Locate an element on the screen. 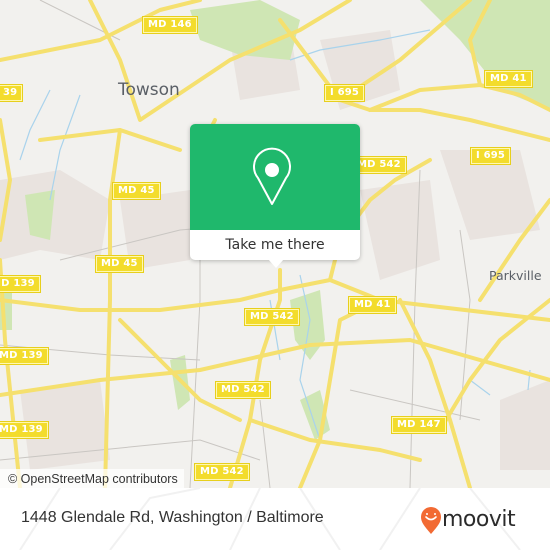  map-attribution: © OpenStreetMap contributors is located at coordinates (92, 478).